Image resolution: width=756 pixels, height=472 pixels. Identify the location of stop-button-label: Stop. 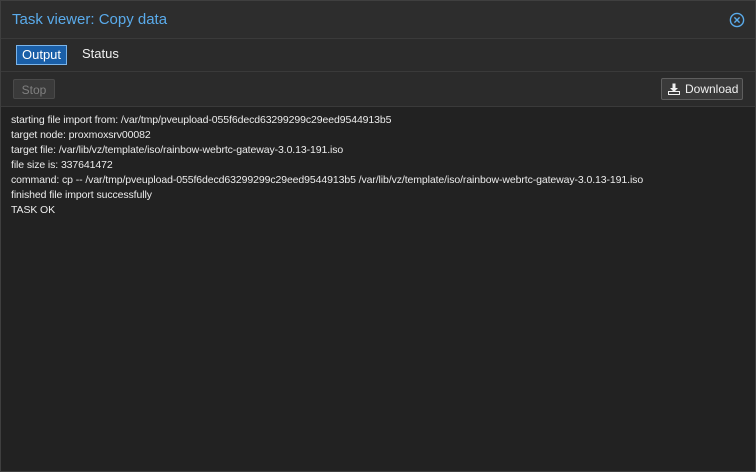
(34, 90).